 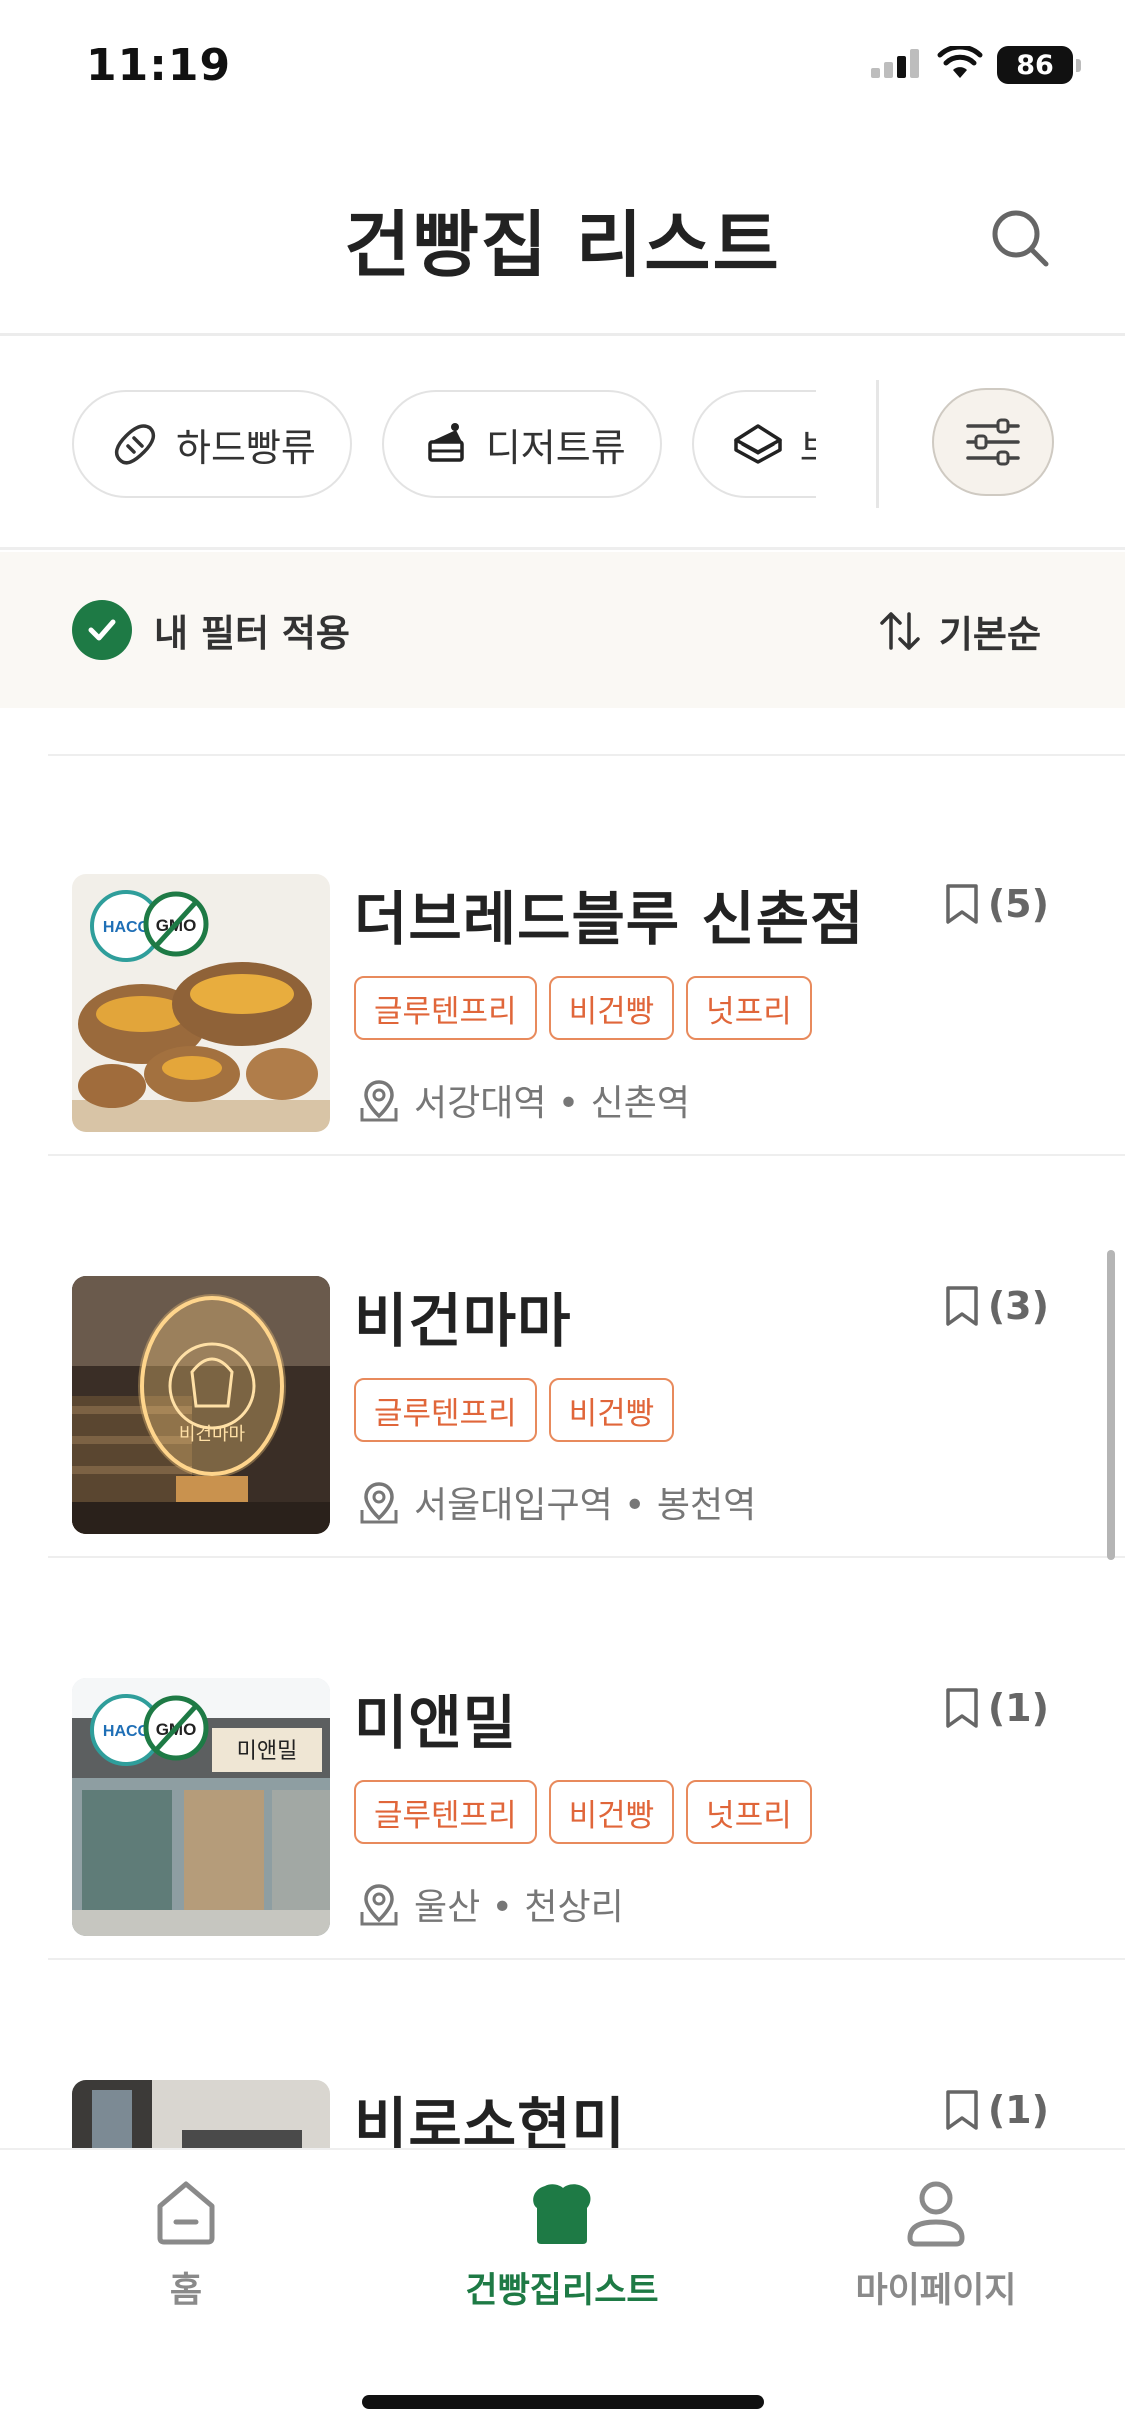 What do you see at coordinates (897, 65) in the screenshot?
I see `signal-icon` at bounding box center [897, 65].